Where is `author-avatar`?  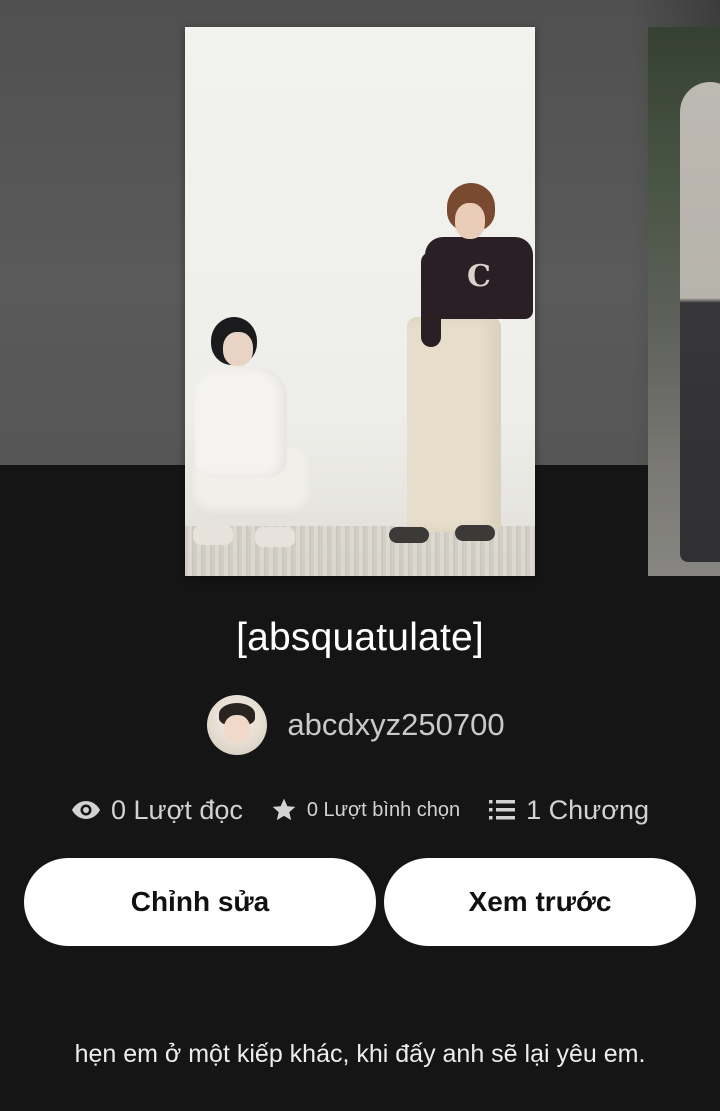 author-avatar is located at coordinates (237, 725).